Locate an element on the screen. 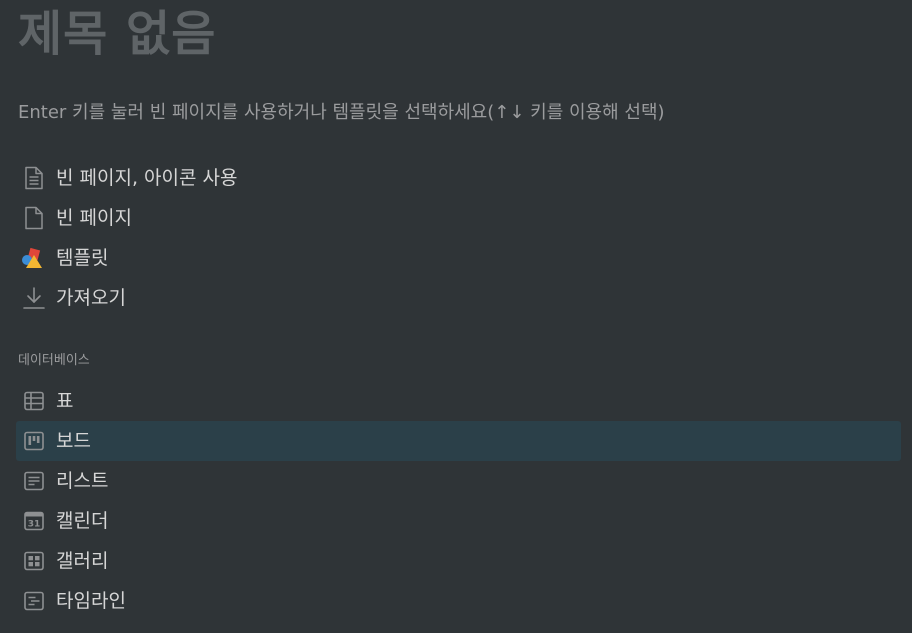 Image resolution: width=912 pixels, height=633 pixels. gallery-icon is located at coordinates (34, 561).